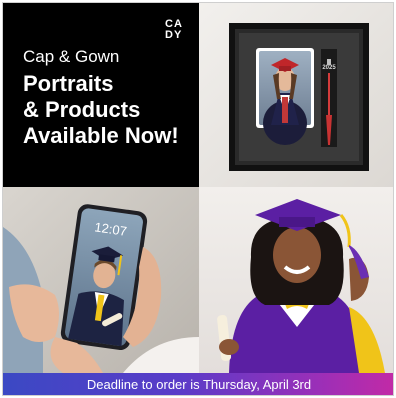 The width and height of the screenshot is (396, 398). I want to click on tassel-year: 2025, so click(329, 68).